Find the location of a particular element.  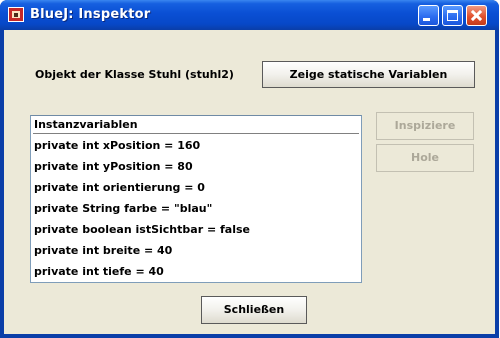

close-icon is located at coordinates (476, 15).